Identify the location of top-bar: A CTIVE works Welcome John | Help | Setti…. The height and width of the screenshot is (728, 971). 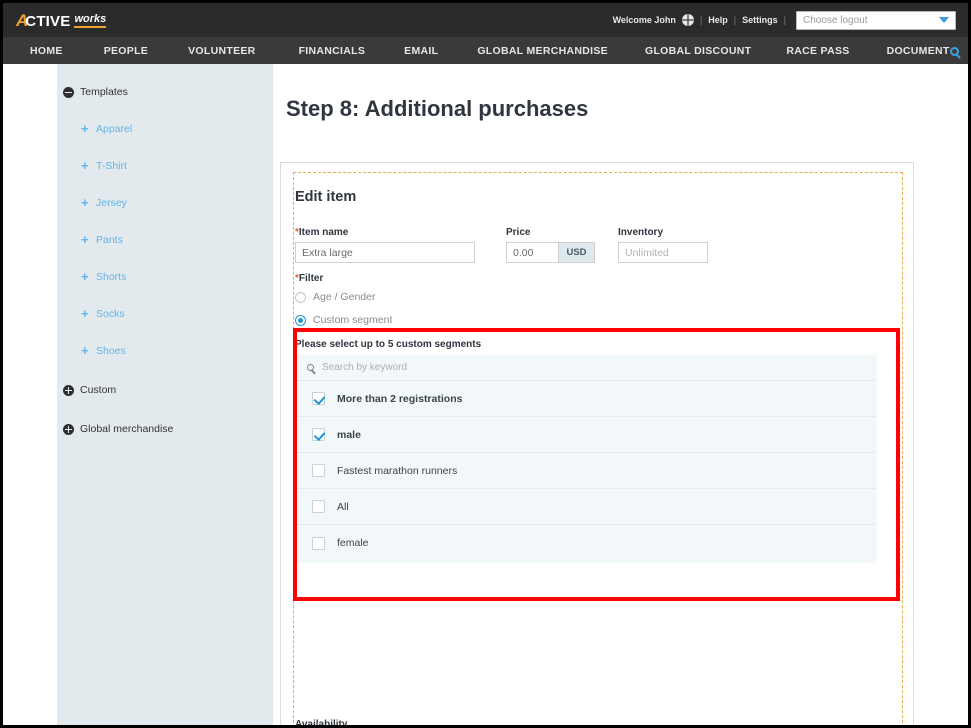
(485, 20).